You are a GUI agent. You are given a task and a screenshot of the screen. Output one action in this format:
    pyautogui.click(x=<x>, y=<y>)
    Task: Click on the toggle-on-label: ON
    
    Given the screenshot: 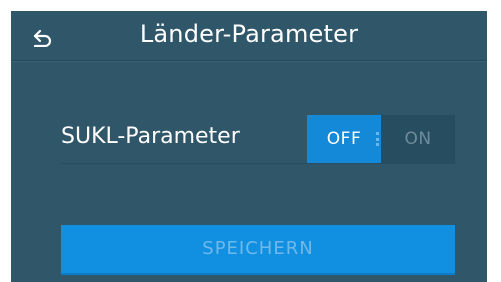 What is the action you would take?
    pyautogui.click(x=418, y=139)
    